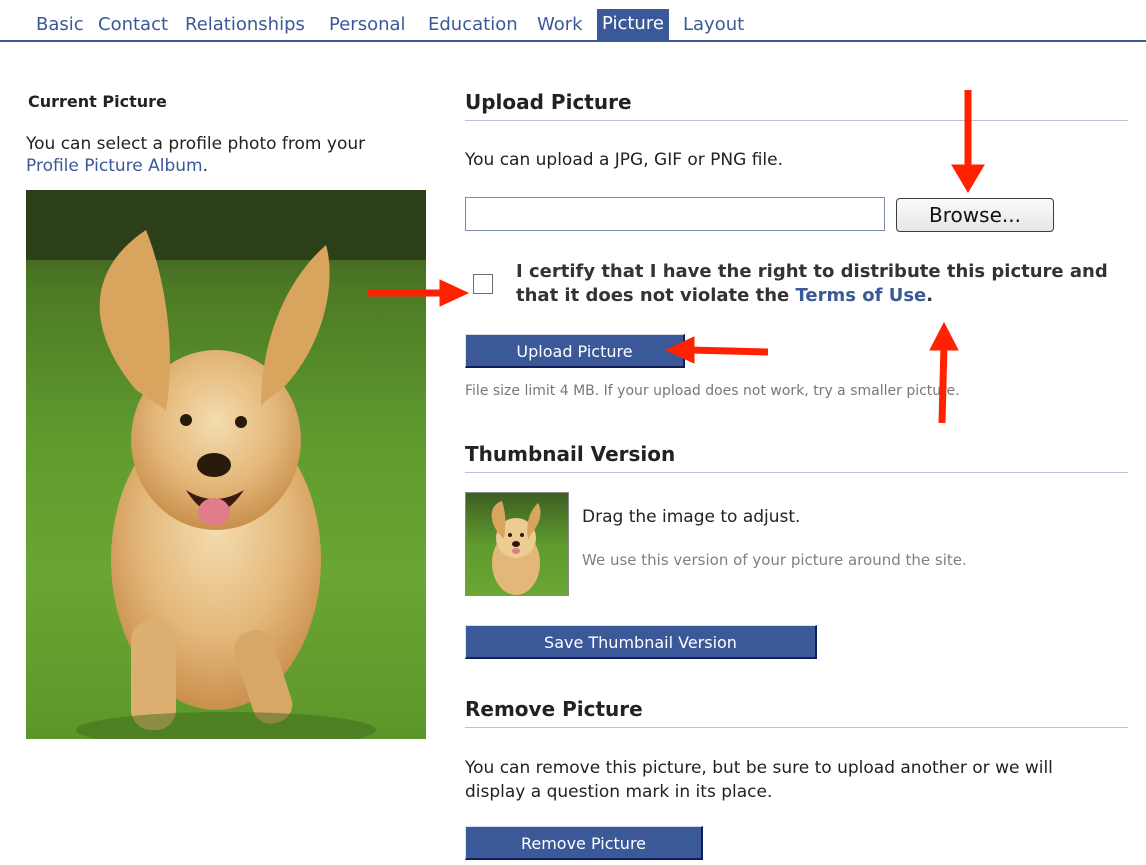 Image resolution: width=1146 pixels, height=865 pixels. I want to click on arrow-to-terms-icon, so click(943, 384).